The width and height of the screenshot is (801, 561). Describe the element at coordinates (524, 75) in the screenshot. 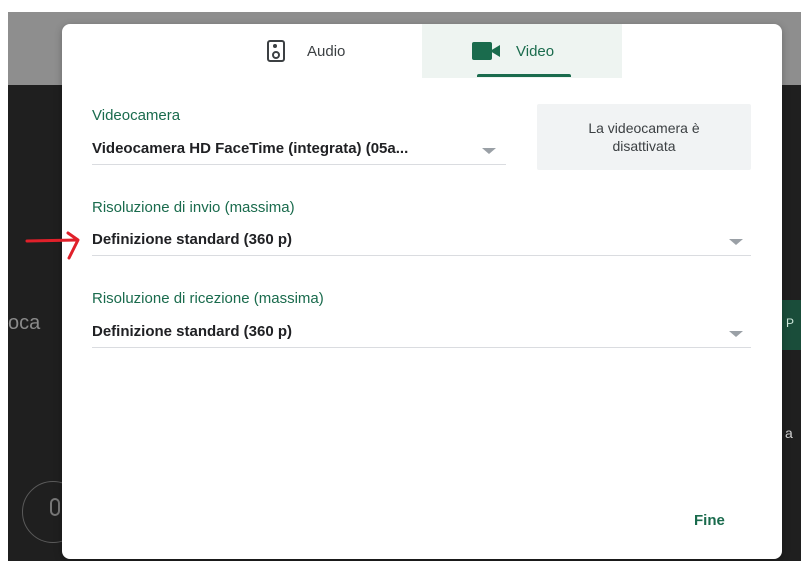

I see `tab-selected-indicator` at that location.